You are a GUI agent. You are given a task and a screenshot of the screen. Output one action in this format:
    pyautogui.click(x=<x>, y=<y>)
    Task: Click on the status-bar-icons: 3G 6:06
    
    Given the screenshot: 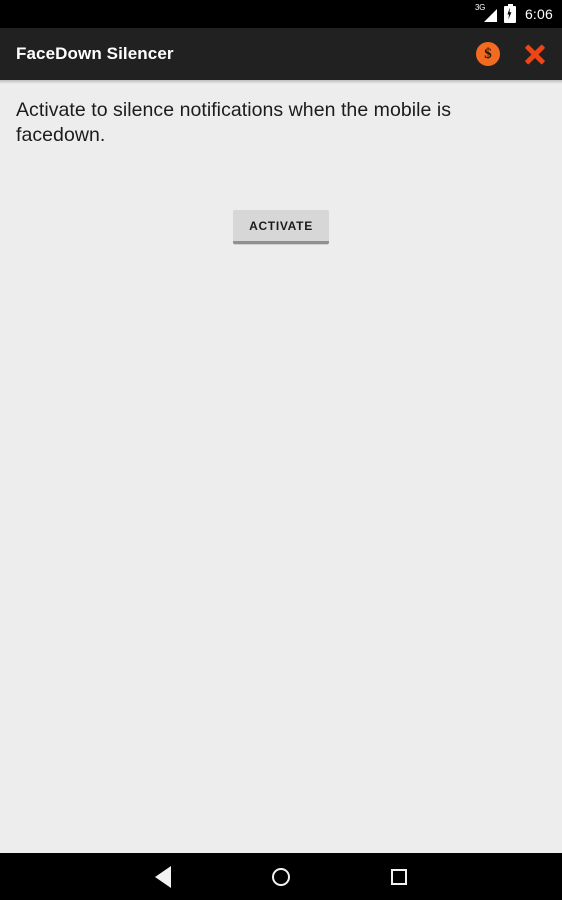 What is the action you would take?
    pyautogui.click(x=514, y=13)
    